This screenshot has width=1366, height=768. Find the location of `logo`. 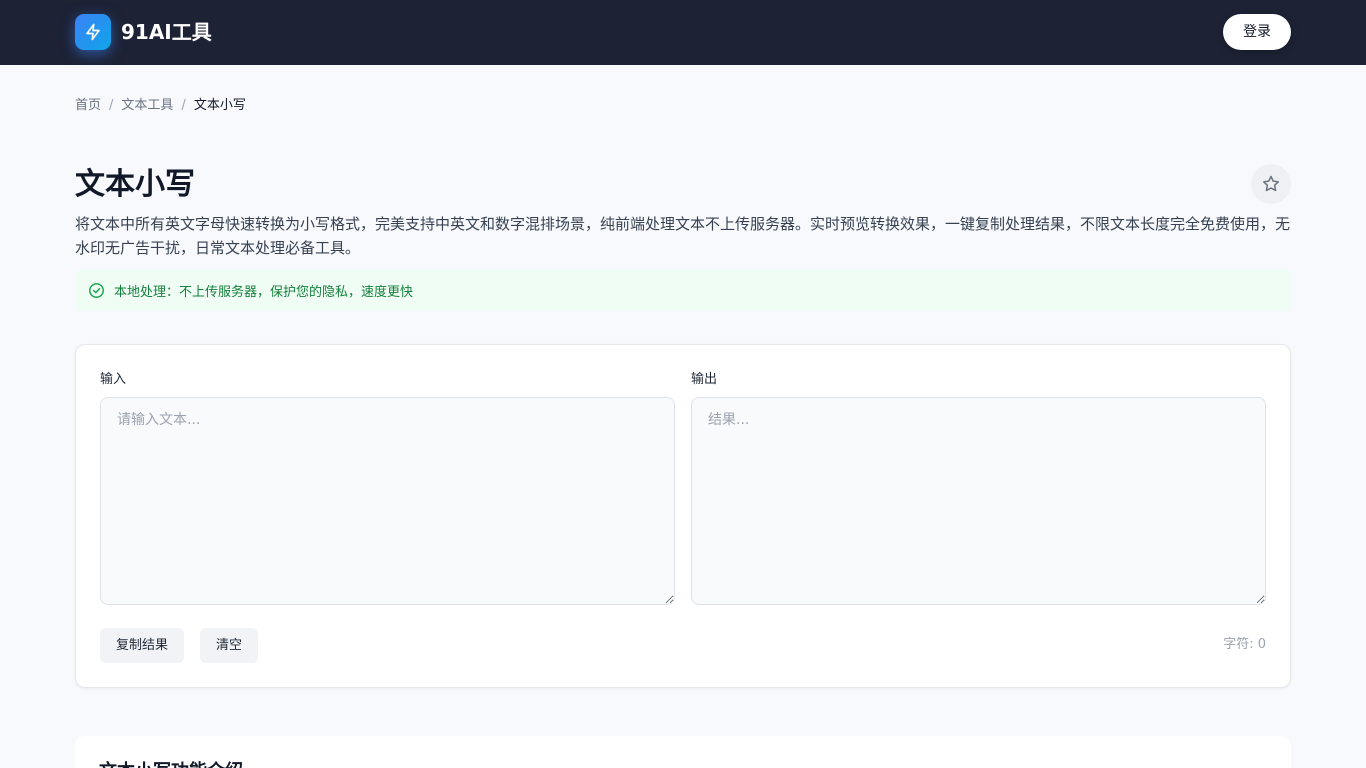

logo is located at coordinates (93, 32).